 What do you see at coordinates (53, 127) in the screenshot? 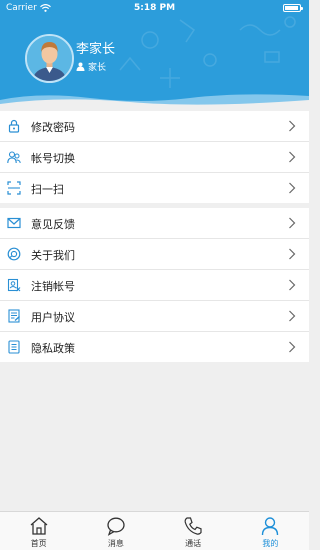
I see `menu-item-label: 修改密码` at bounding box center [53, 127].